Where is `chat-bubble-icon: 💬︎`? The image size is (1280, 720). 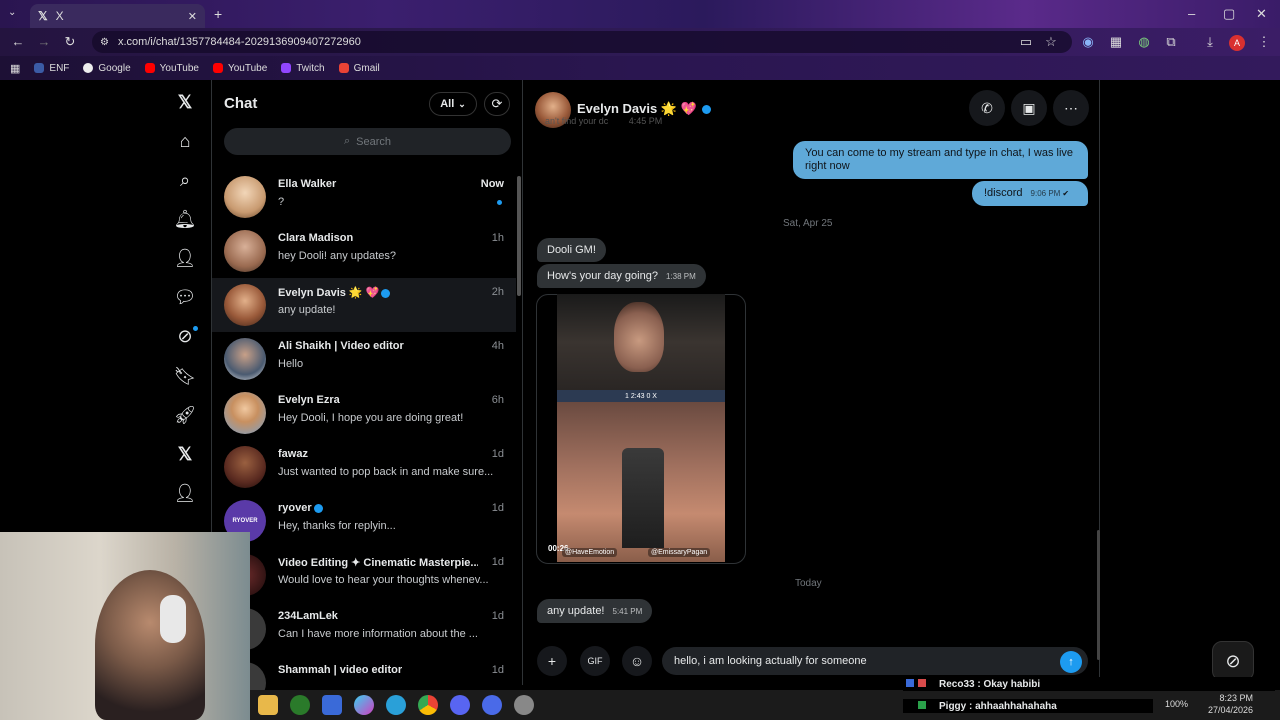 chat-bubble-icon: 💬︎ is located at coordinates (185, 297).